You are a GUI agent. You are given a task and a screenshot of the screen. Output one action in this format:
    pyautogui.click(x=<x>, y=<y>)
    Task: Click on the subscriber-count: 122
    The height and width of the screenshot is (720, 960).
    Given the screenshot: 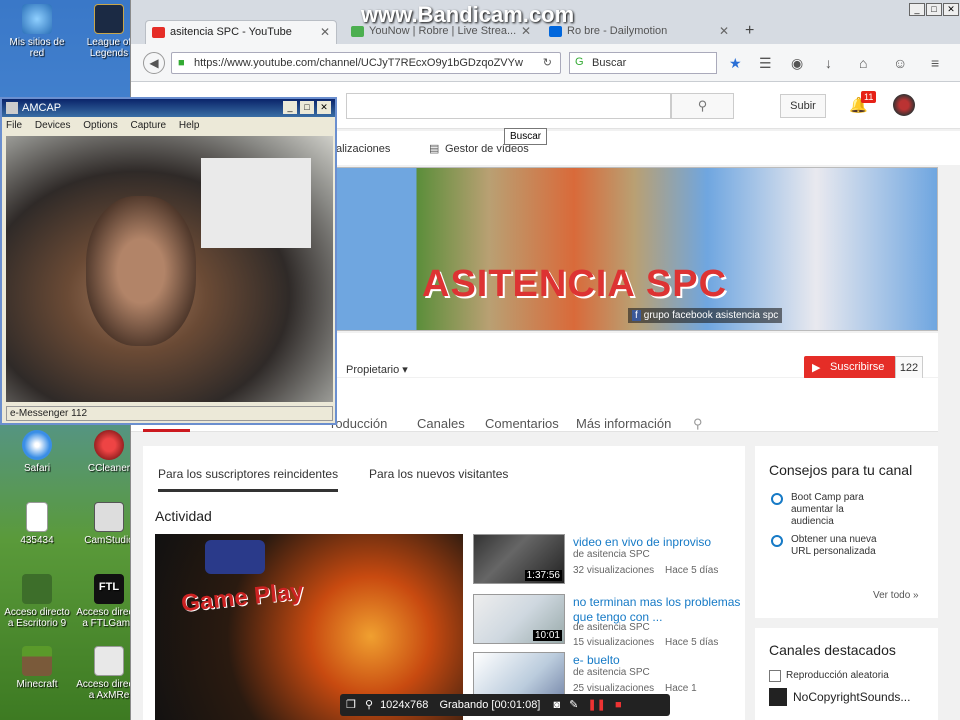 What is the action you would take?
    pyautogui.click(x=909, y=367)
    